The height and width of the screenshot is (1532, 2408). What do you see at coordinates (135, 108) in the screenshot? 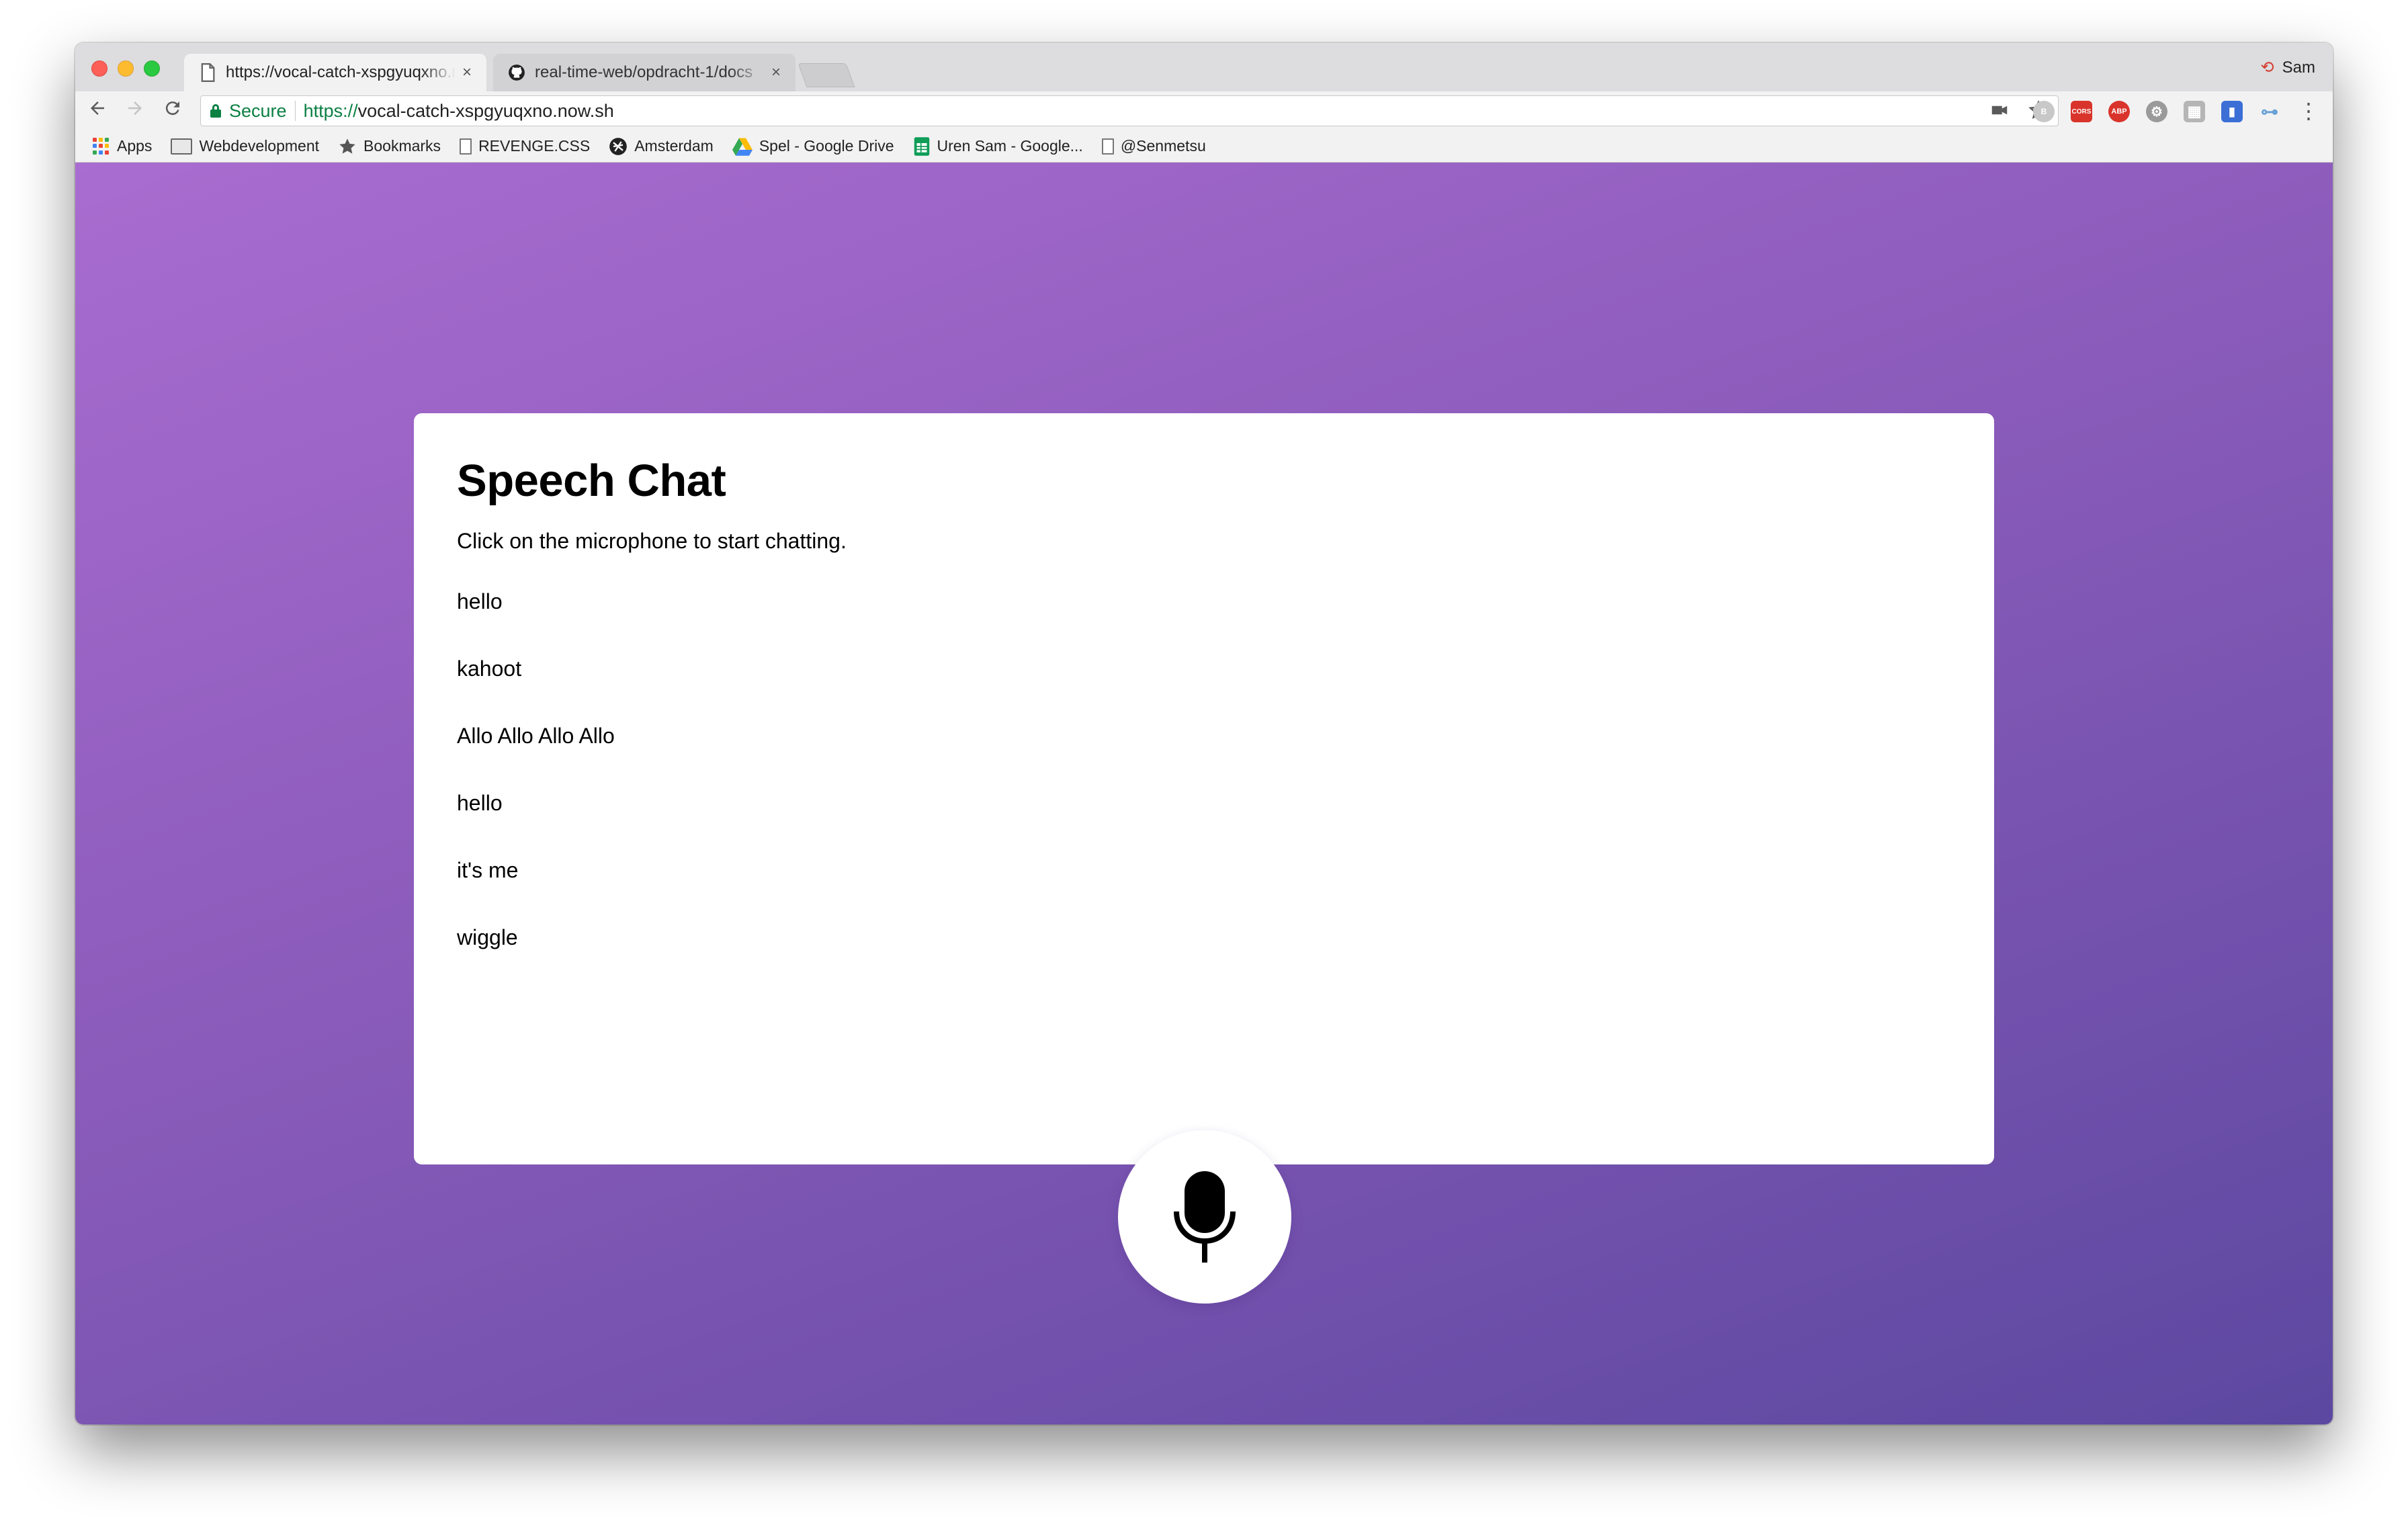
I see `forward-arrow-icon` at bounding box center [135, 108].